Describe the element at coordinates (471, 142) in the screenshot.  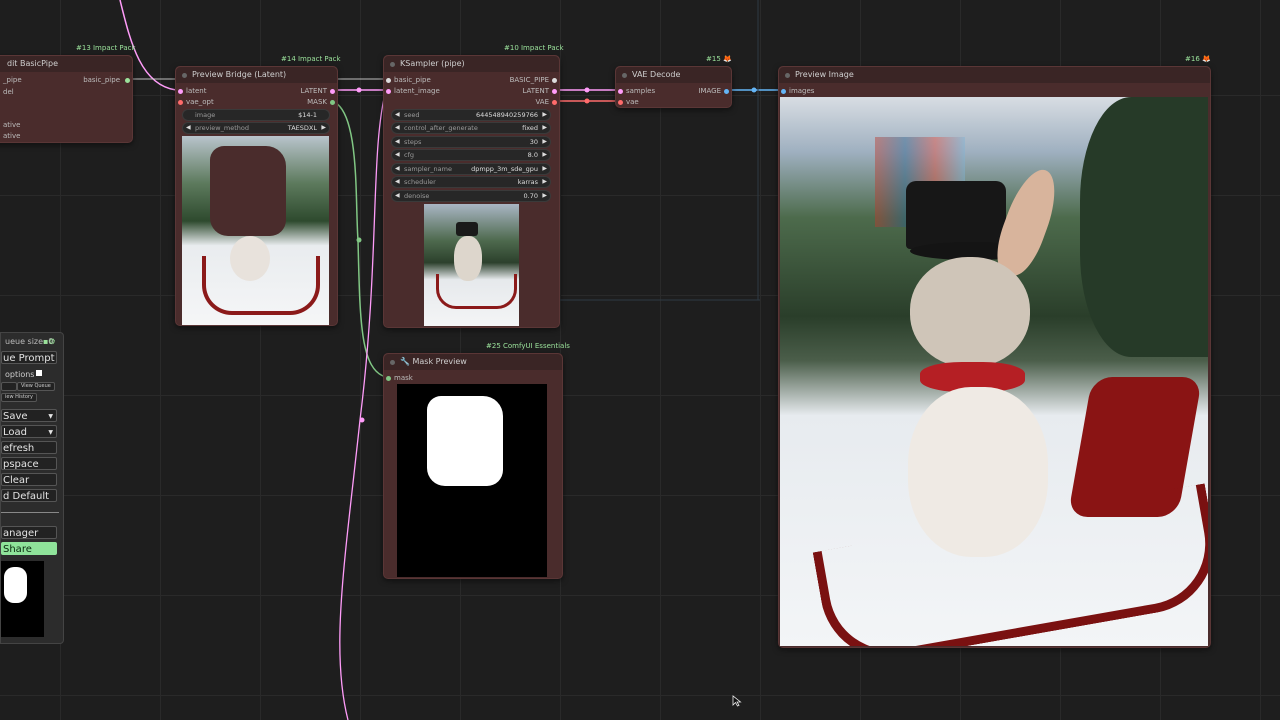
I see `steps-widget: ◀ steps 30 ▶` at that location.